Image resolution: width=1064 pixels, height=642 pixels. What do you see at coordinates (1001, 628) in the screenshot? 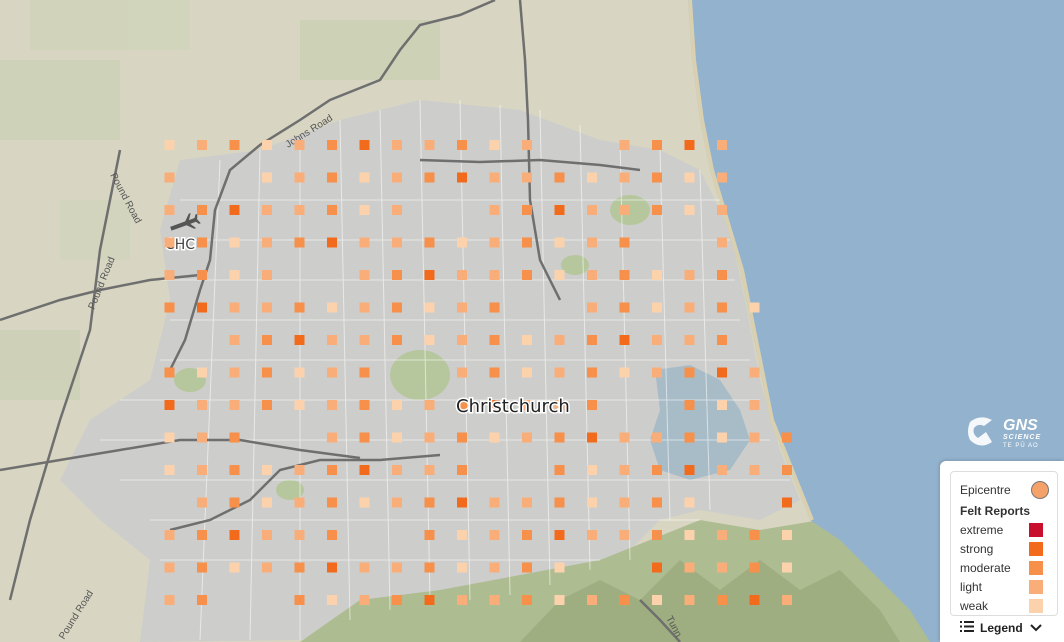
I see `legend-toggle-button: Legend` at bounding box center [1001, 628].